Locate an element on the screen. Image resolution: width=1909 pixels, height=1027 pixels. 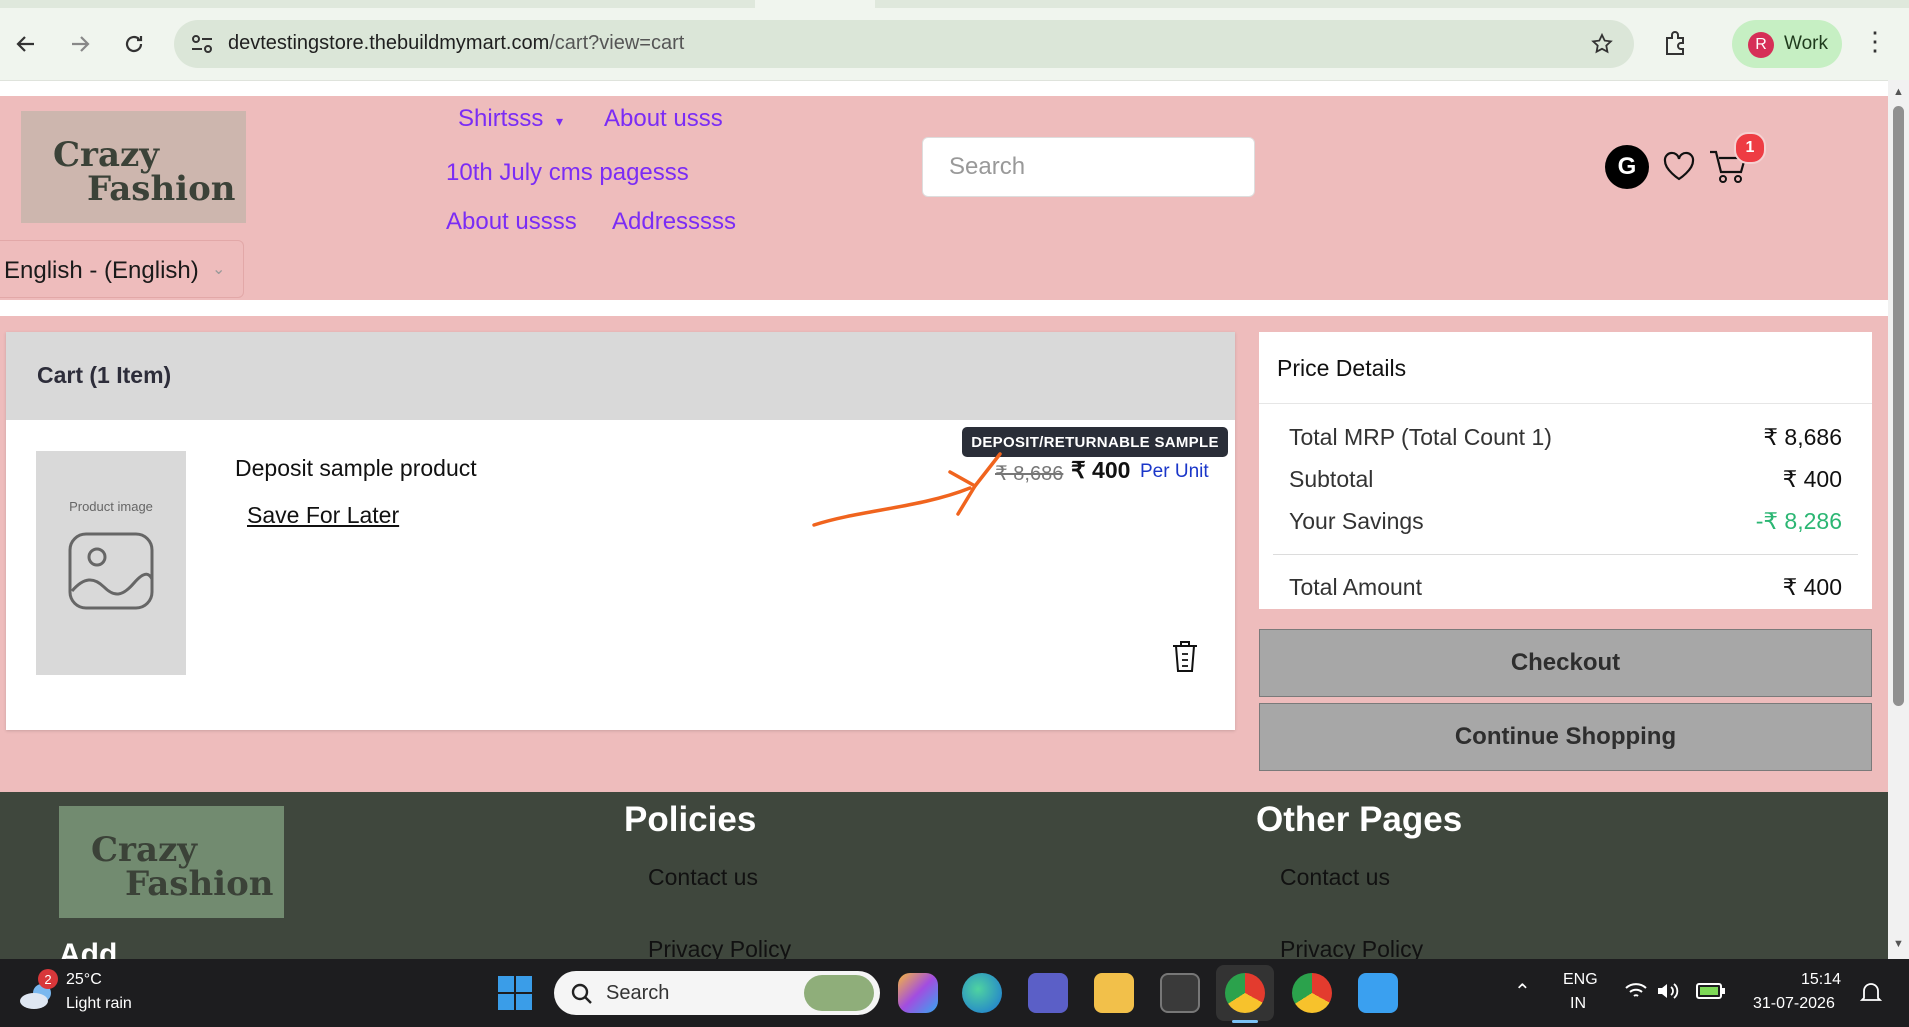
site-info-icon is located at coordinates (202, 44).